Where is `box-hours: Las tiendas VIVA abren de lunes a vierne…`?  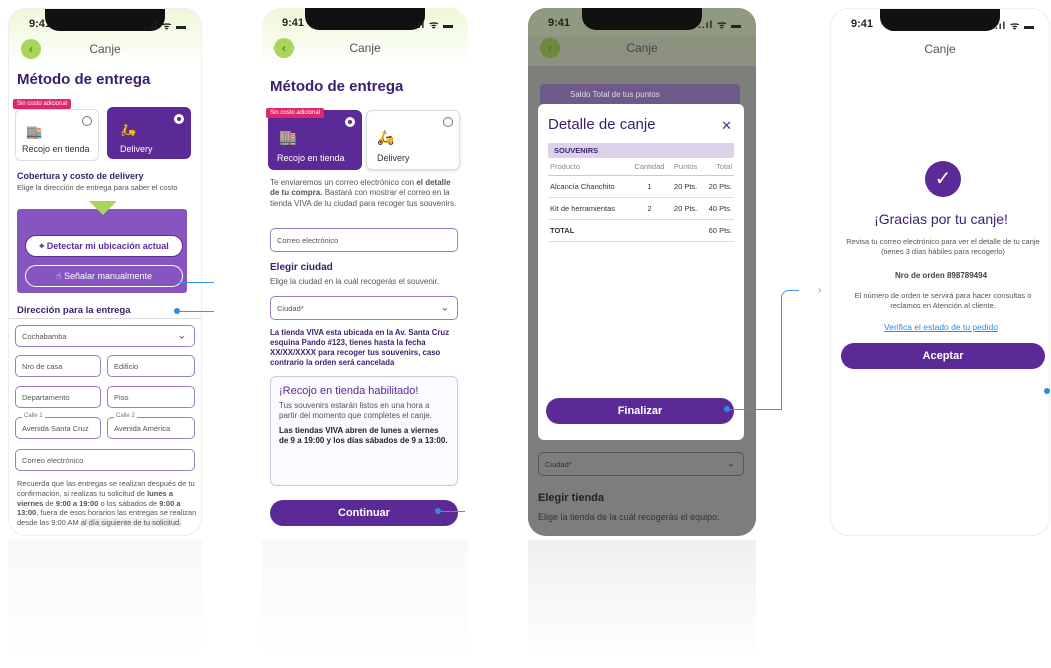 box-hours: Las tiendas VIVA abren de lunes a vierne… is located at coordinates (363, 435).